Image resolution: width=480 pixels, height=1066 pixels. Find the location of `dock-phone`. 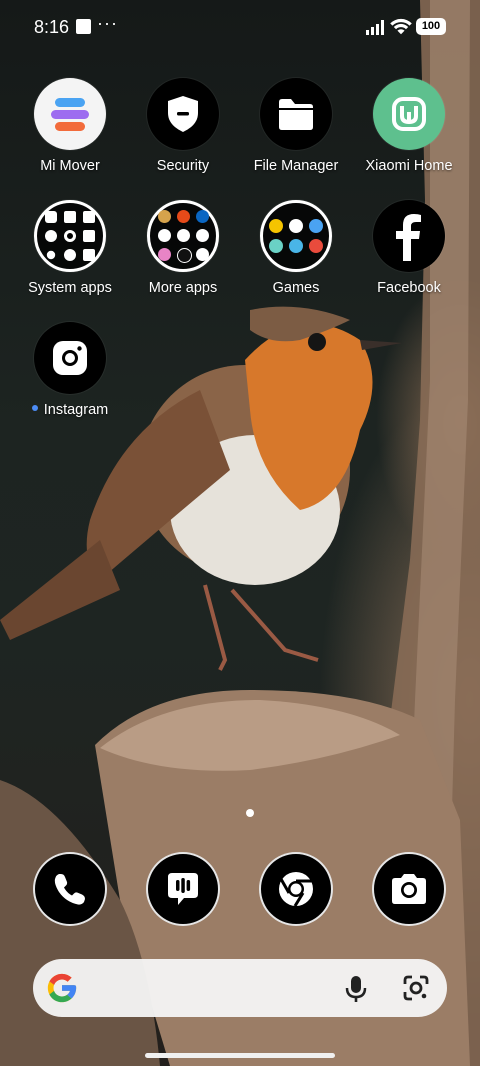

dock-phone is located at coordinates (70, 889).